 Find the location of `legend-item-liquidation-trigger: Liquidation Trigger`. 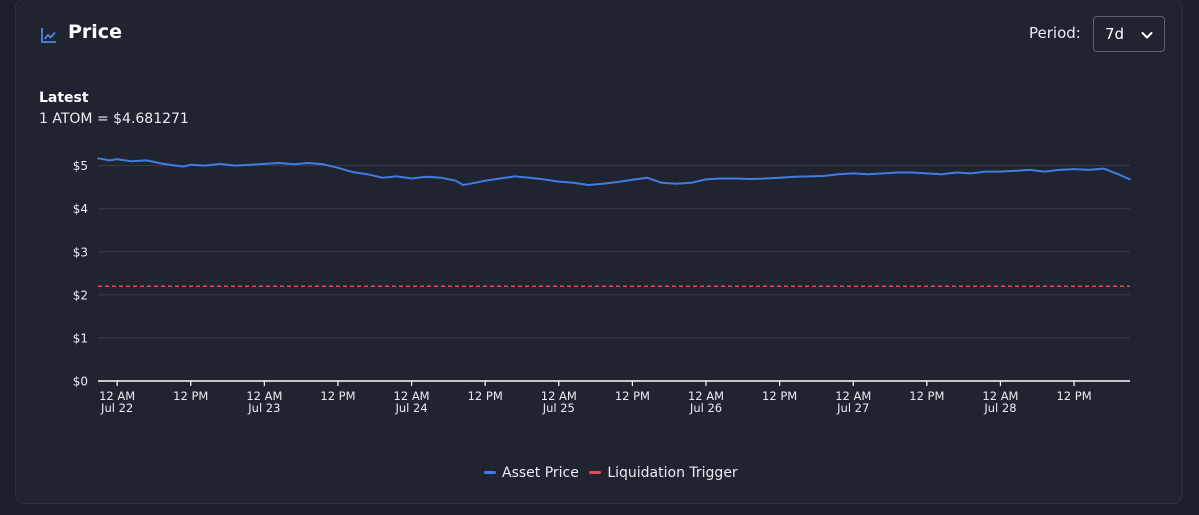

legend-item-liquidation-trigger: Liquidation Trigger is located at coordinates (663, 473).